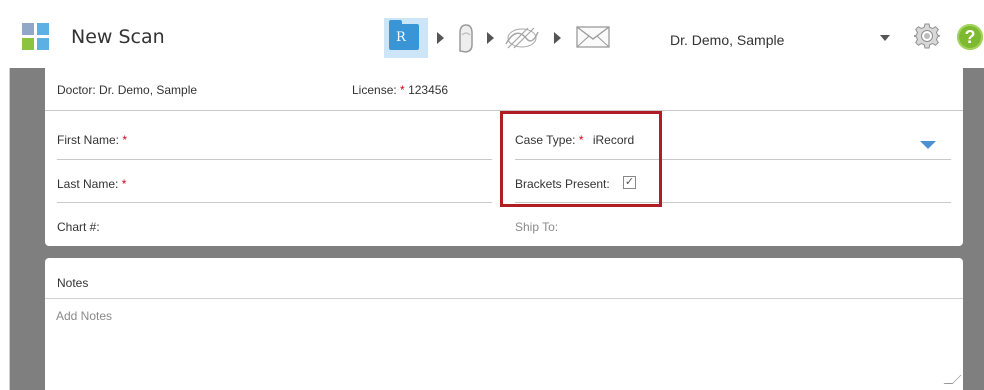 The width and height of the screenshot is (984, 390). I want to click on first-name-underline, so click(274, 159).